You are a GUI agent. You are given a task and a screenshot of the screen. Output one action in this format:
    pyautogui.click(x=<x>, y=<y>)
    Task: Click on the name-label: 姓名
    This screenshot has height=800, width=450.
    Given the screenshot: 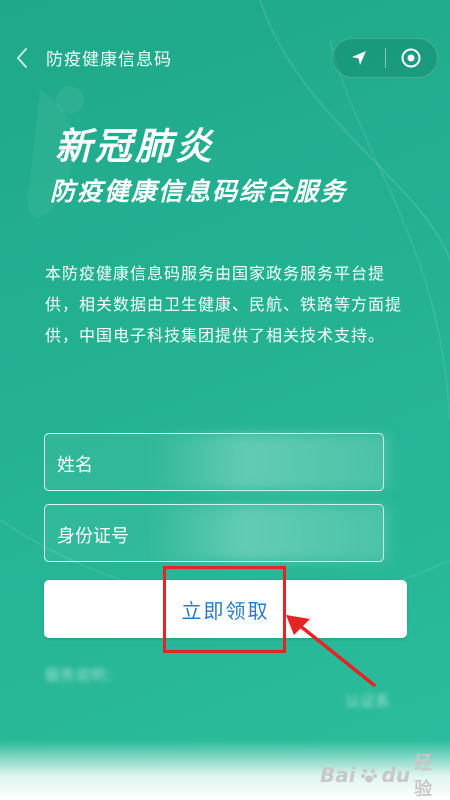 What is the action you would take?
    pyautogui.click(x=75, y=465)
    